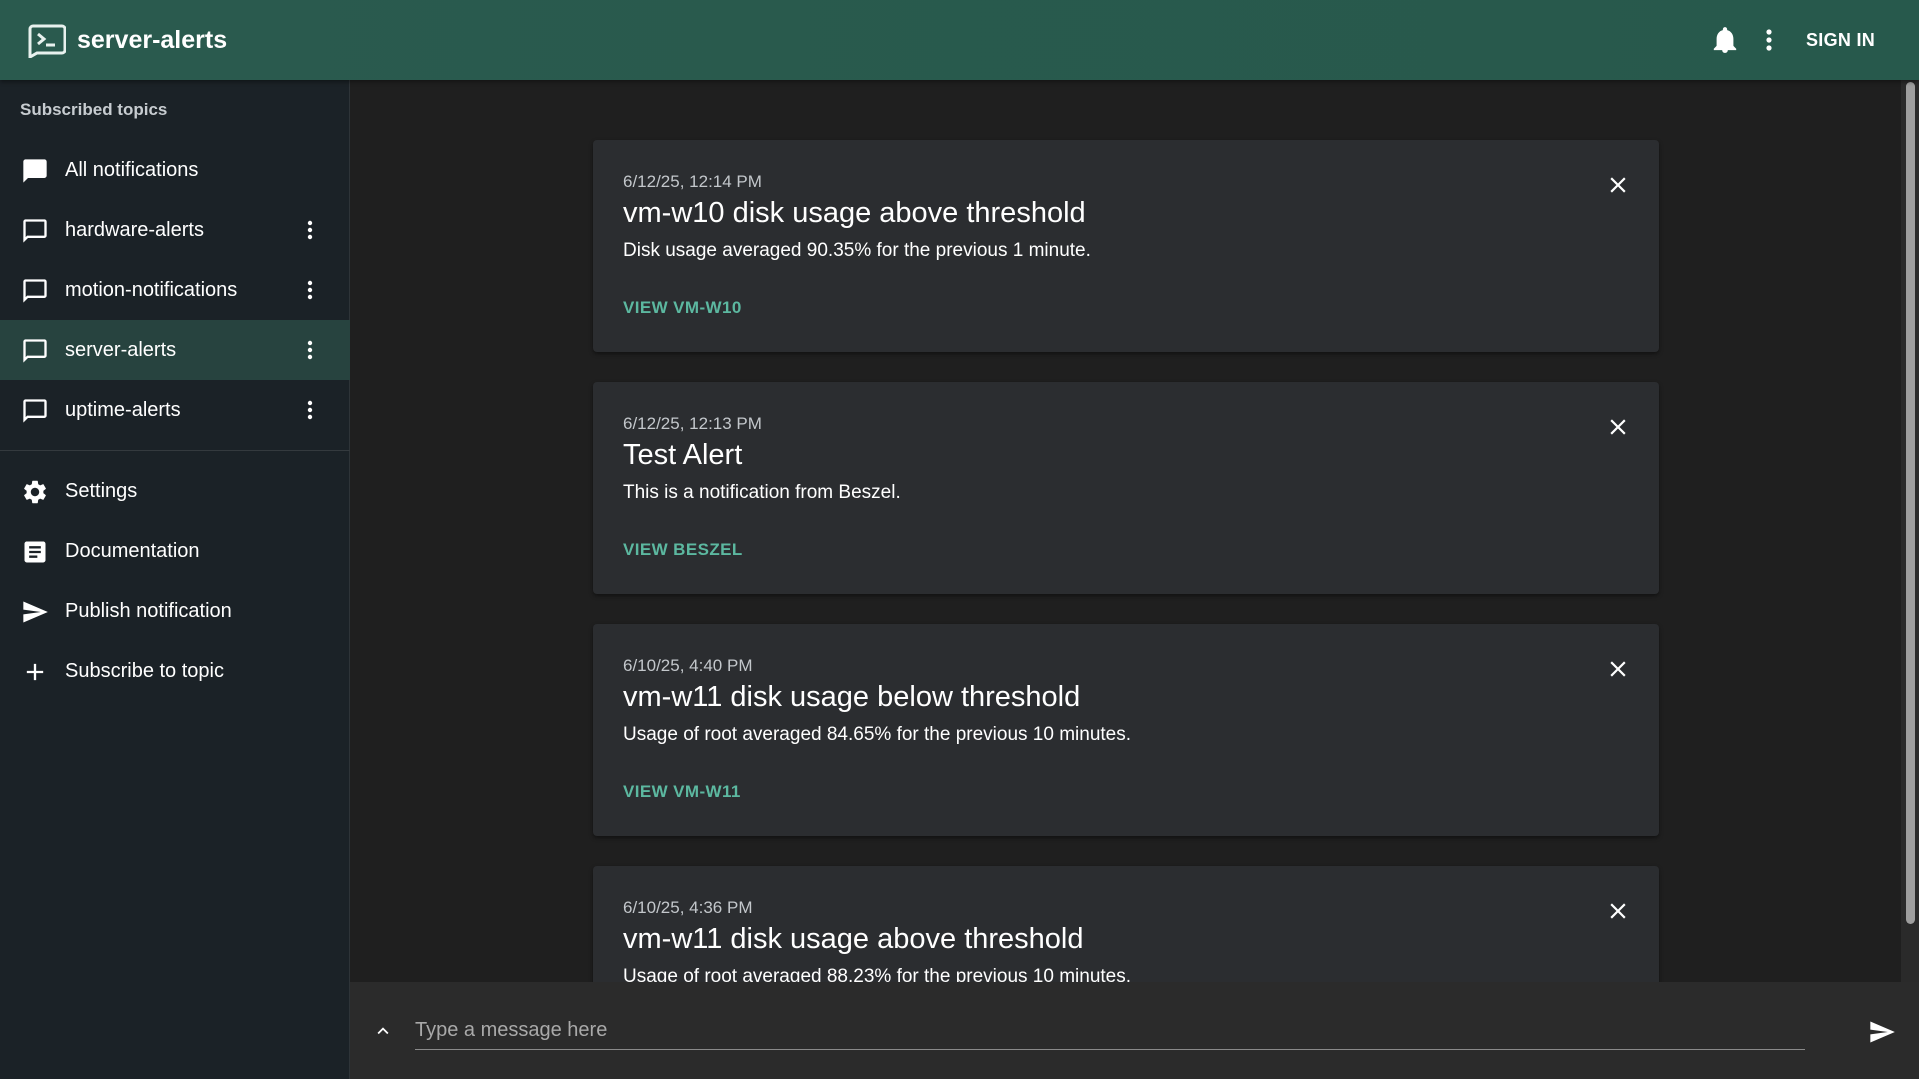 This screenshot has height=1079, width=1919. Describe the element at coordinates (853, 939) in the screenshot. I see `notification-title: vm-w11 disk usage above threshold` at that location.